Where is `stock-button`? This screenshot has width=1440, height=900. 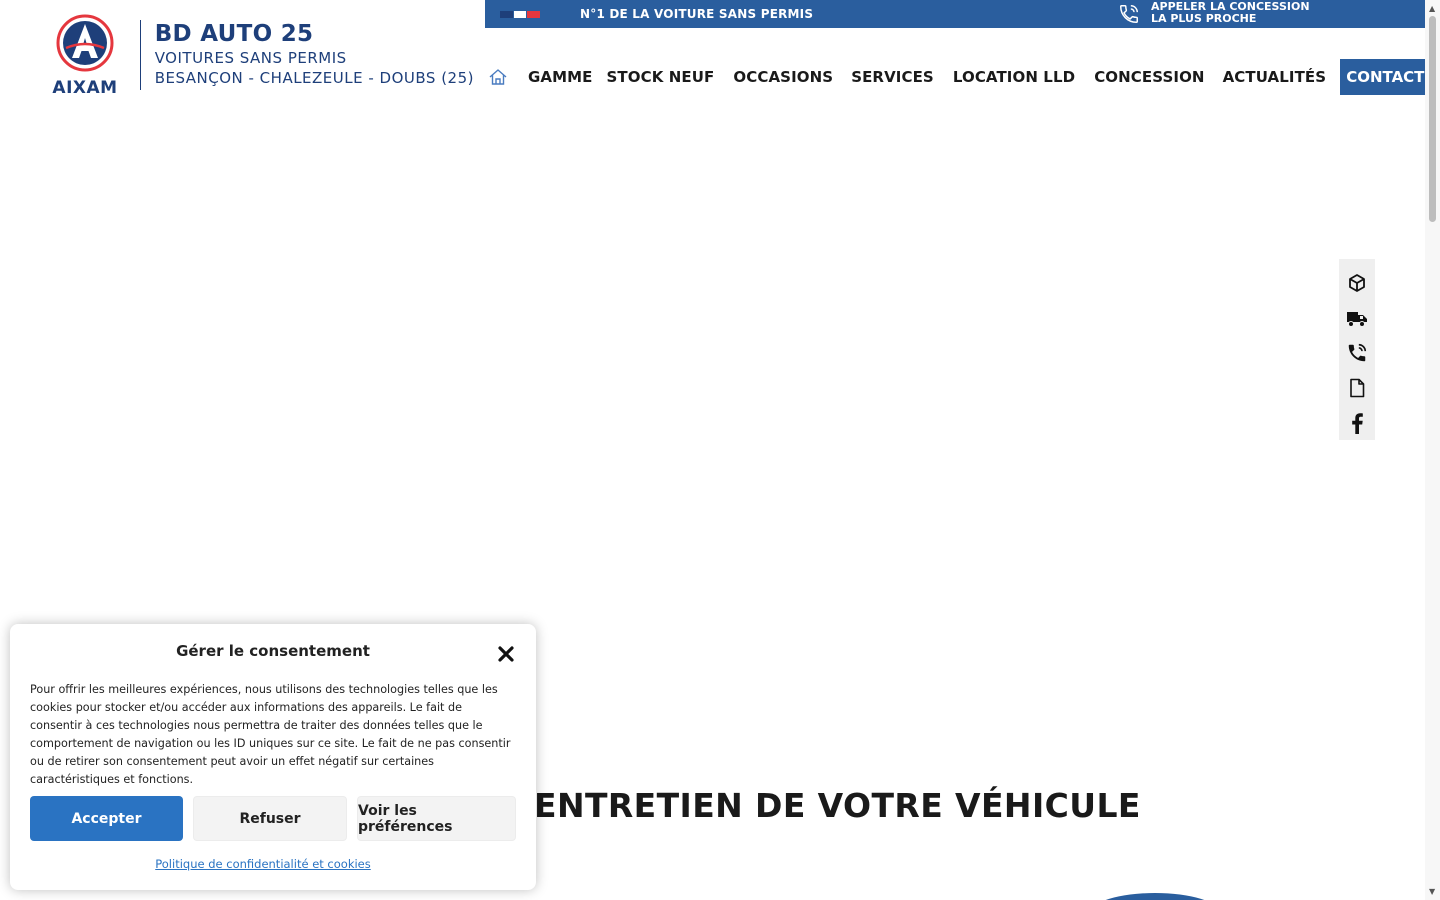 stock-button is located at coordinates (1357, 317).